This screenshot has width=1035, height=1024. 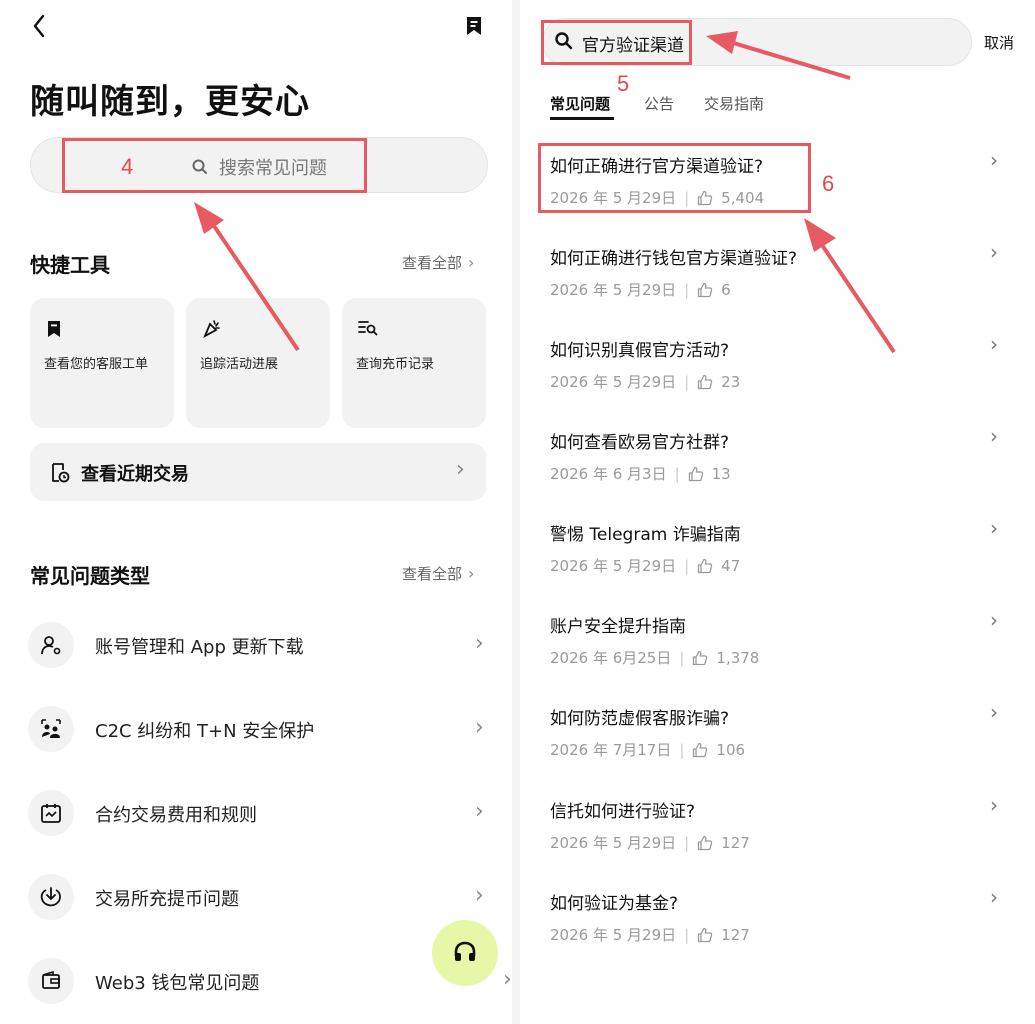 What do you see at coordinates (516, 512) in the screenshot?
I see `panel-divider` at bounding box center [516, 512].